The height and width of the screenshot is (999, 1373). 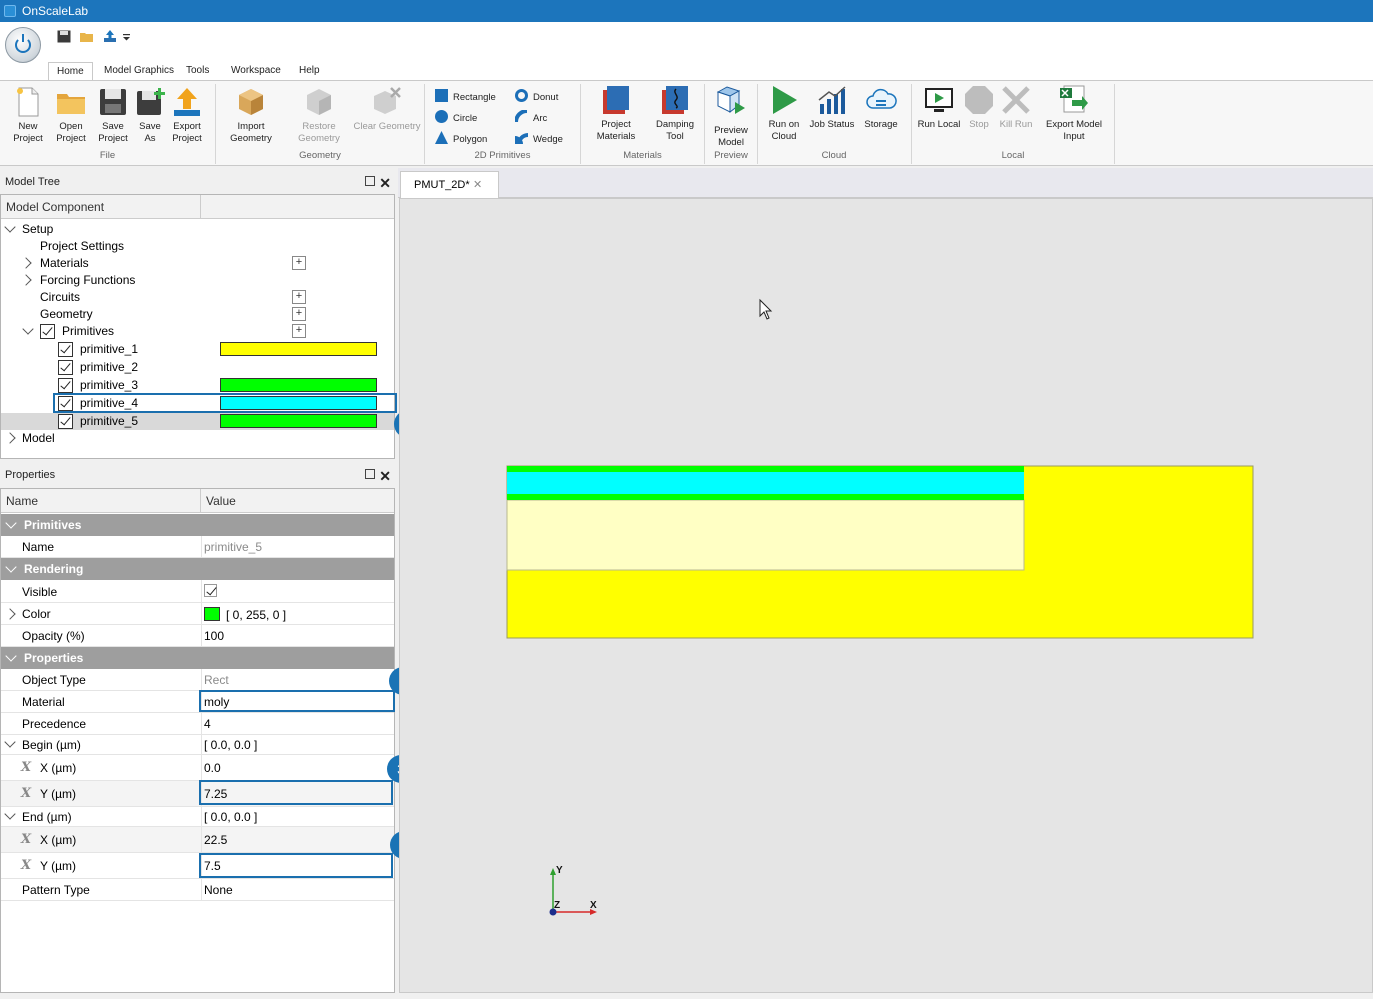 I want to click on prop-value-precedence: 4, so click(x=207, y=724).